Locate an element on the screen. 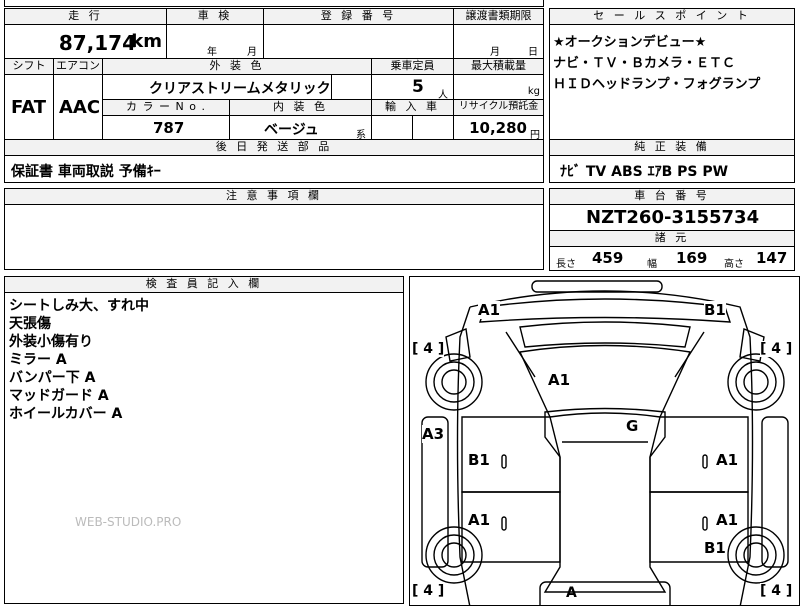 This screenshot has height=606, width=800. shift-value: FAT is located at coordinates (29, 107).